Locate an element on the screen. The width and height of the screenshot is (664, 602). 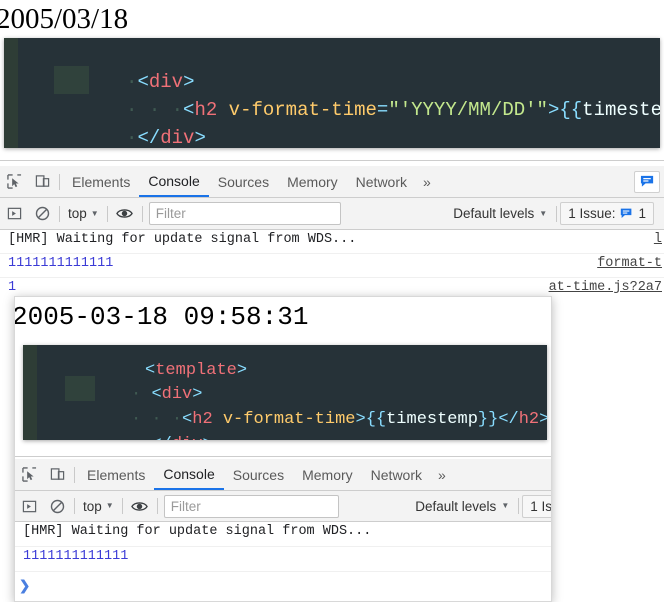
page-heading-formatted-date: 2005/03/18 is located at coordinates (64, 19).